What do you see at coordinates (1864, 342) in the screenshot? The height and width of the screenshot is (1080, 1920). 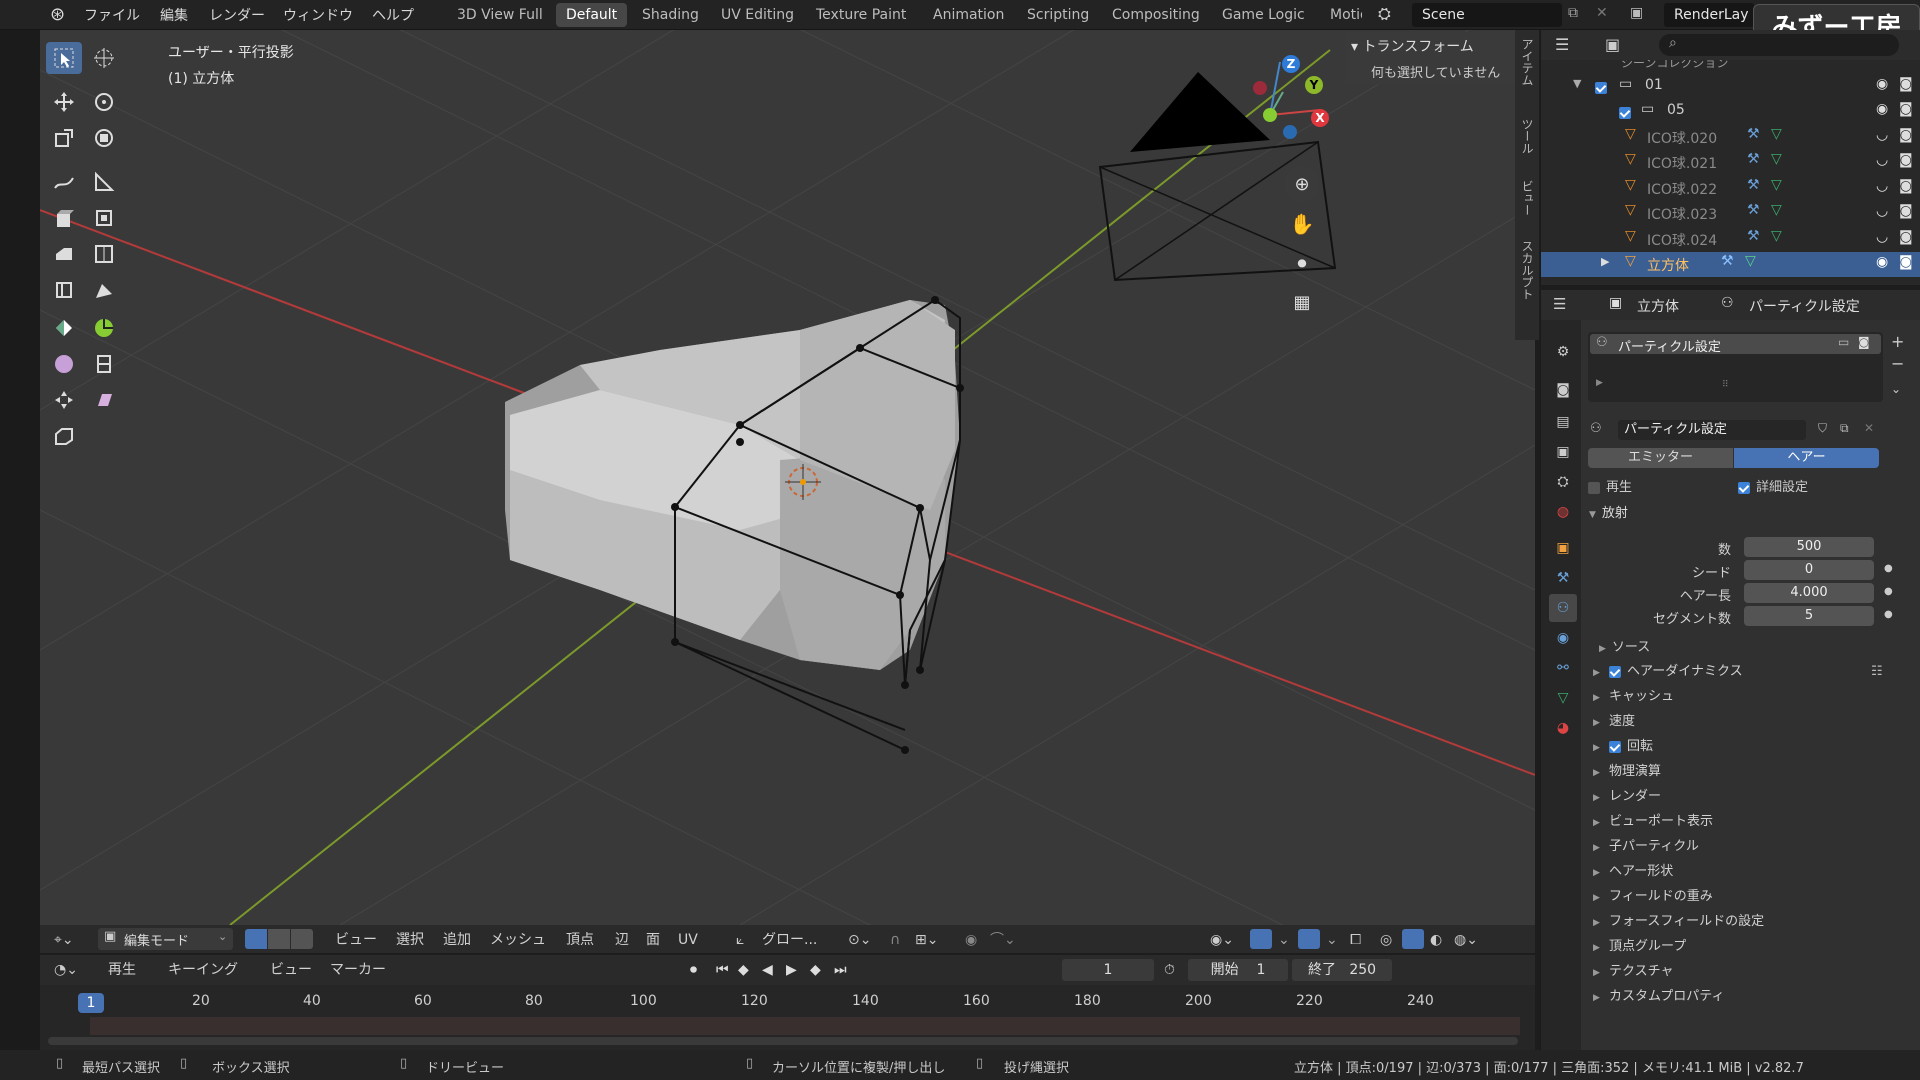 I see `render-toggle-icon: ◙` at bounding box center [1864, 342].